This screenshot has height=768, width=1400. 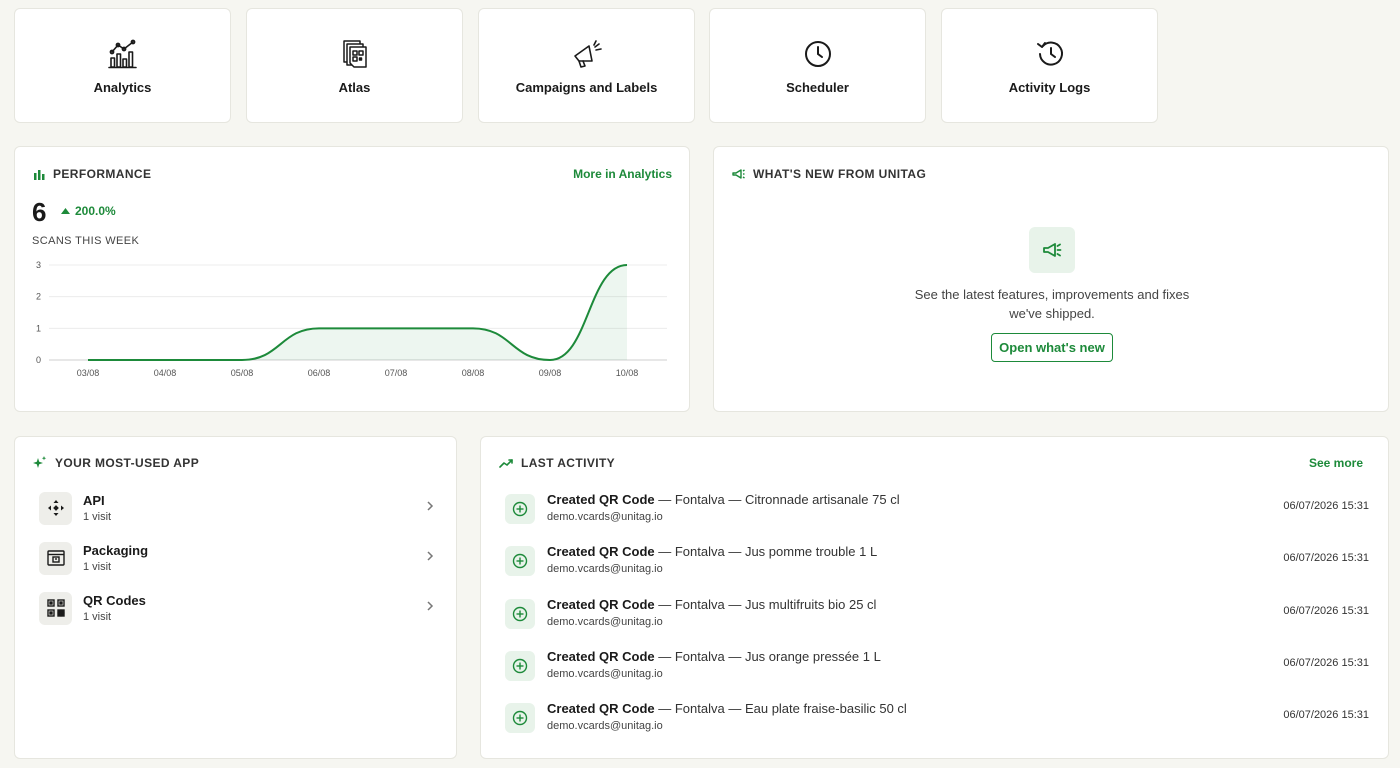 What do you see at coordinates (88, 373) in the screenshot?
I see `x-tick-label: 03/08` at bounding box center [88, 373].